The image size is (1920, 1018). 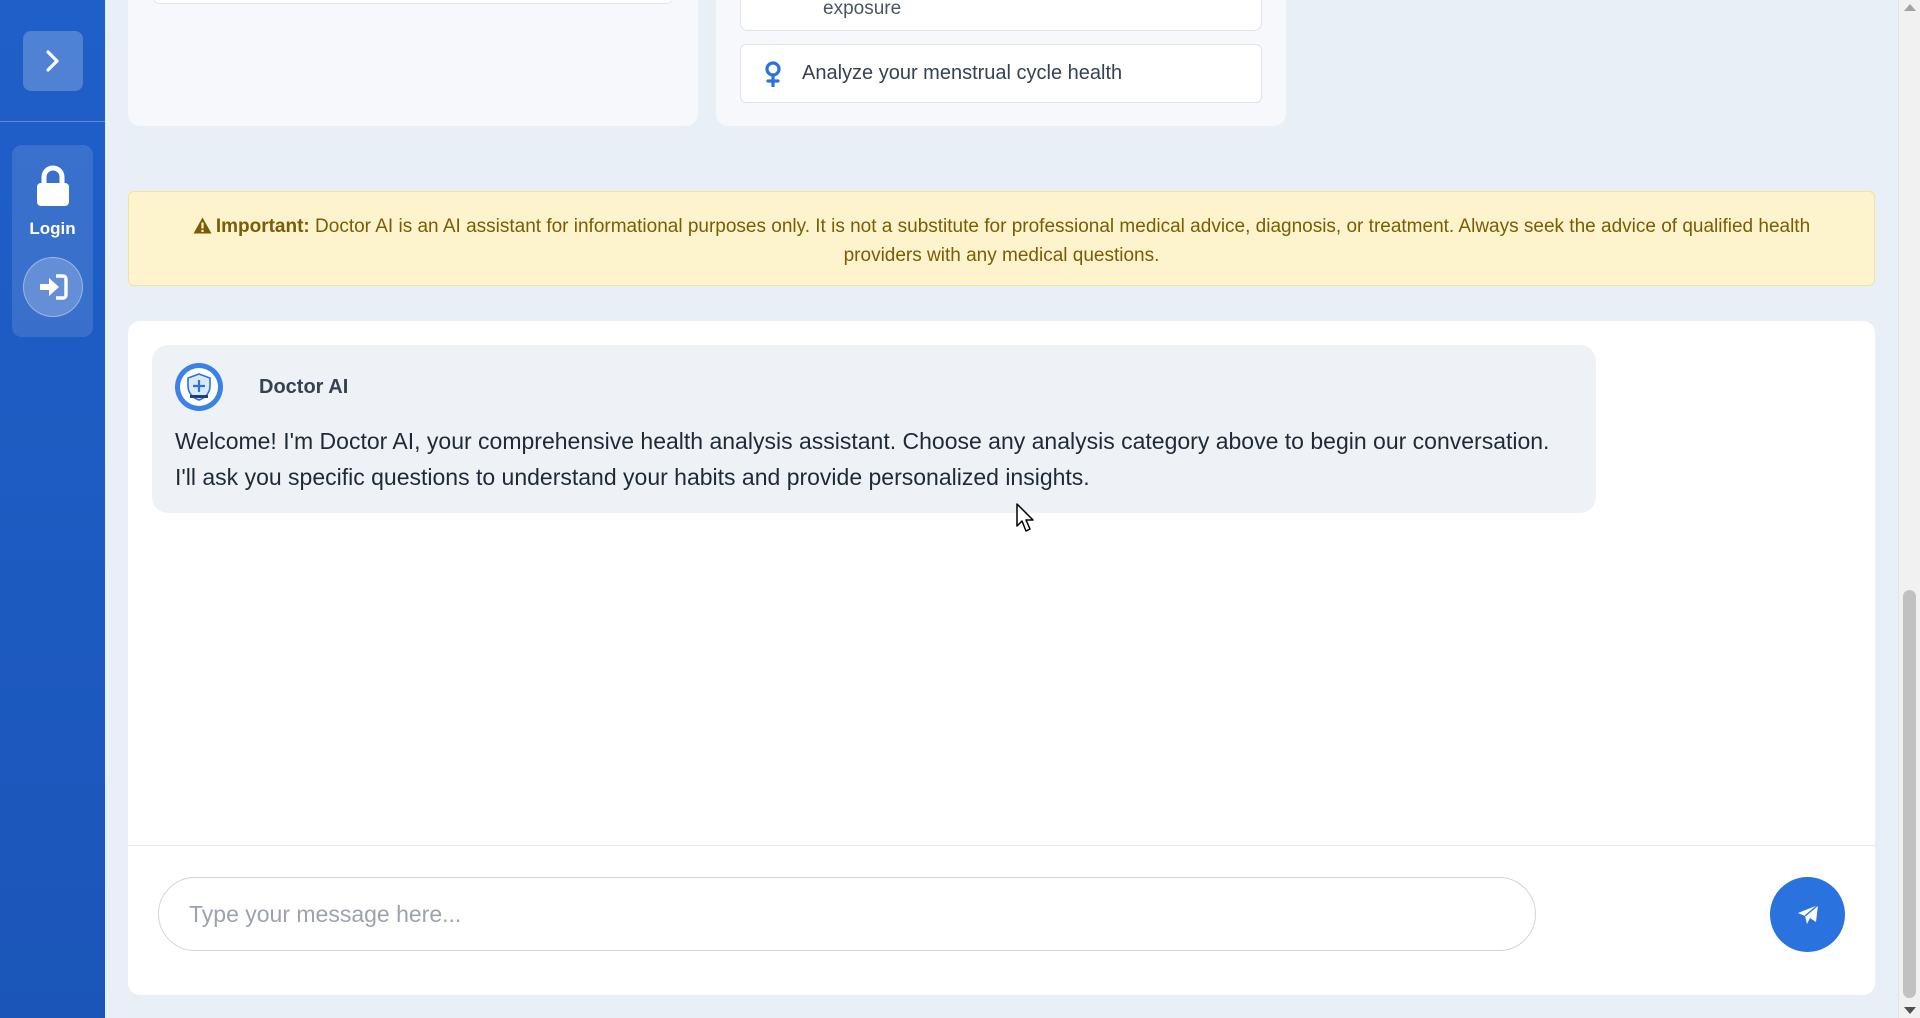 What do you see at coordinates (52, 241) in the screenshot?
I see `login-card: Login` at bounding box center [52, 241].